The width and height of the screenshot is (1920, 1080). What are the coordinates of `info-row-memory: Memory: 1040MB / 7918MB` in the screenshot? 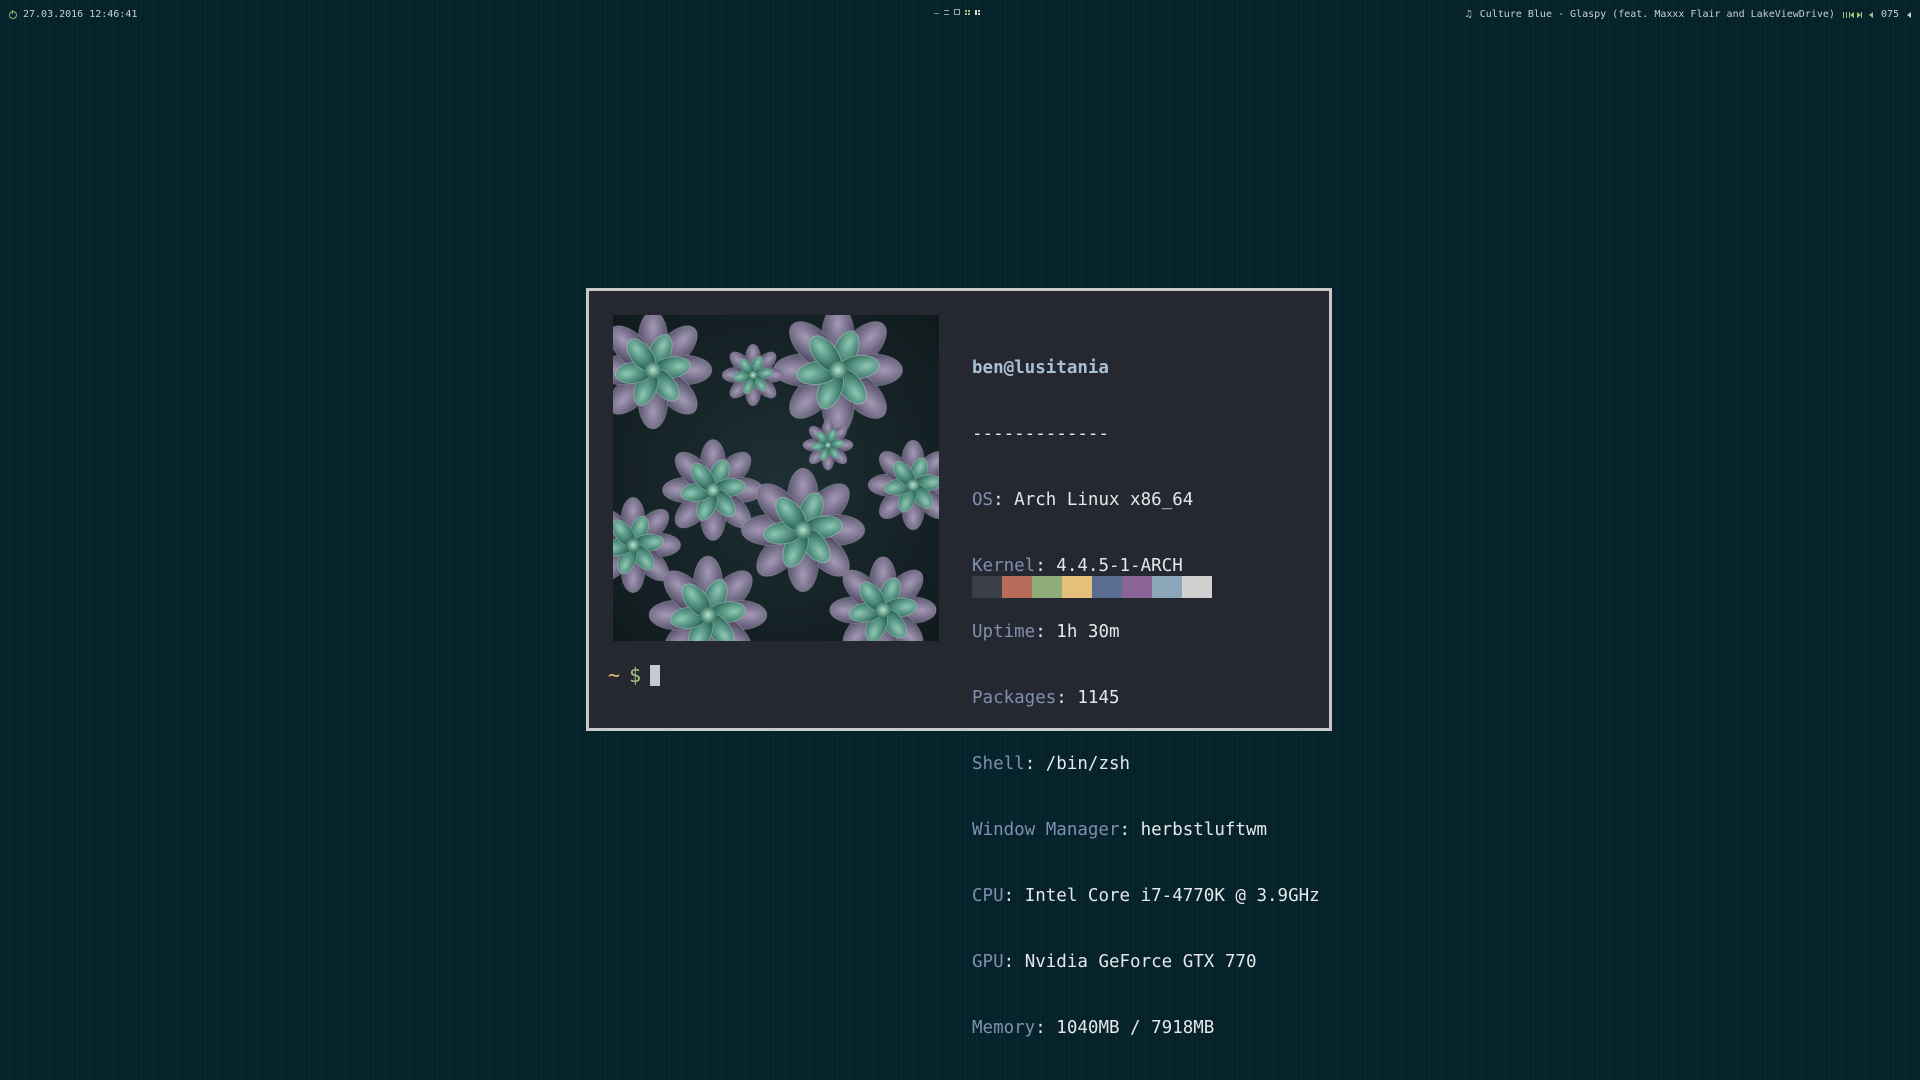 It's located at (1146, 1028).